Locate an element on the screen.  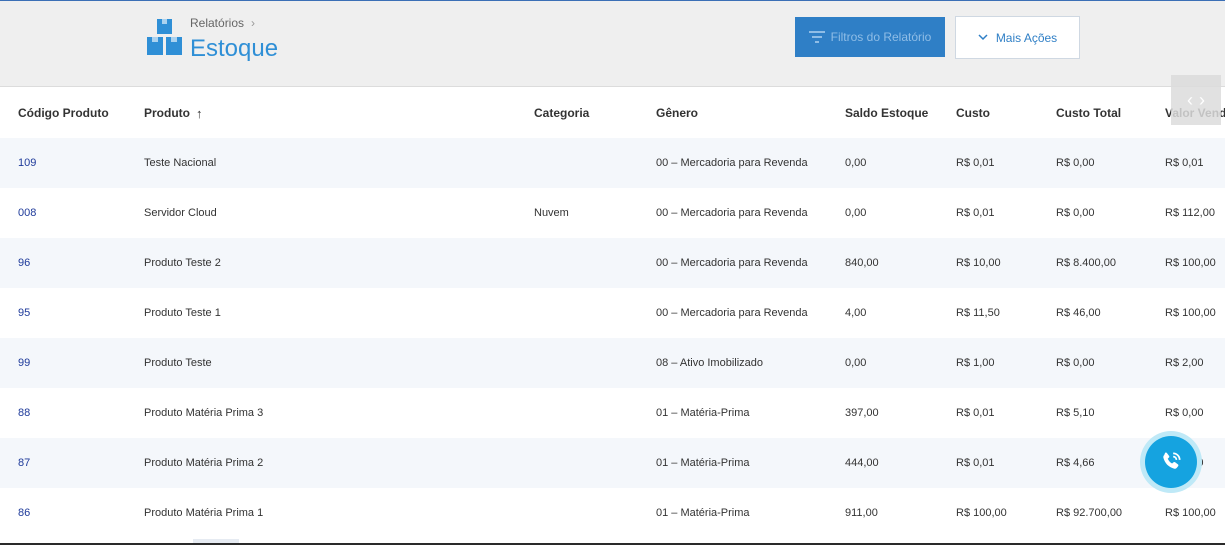
cell-codigo: 96 is located at coordinates (78, 263).